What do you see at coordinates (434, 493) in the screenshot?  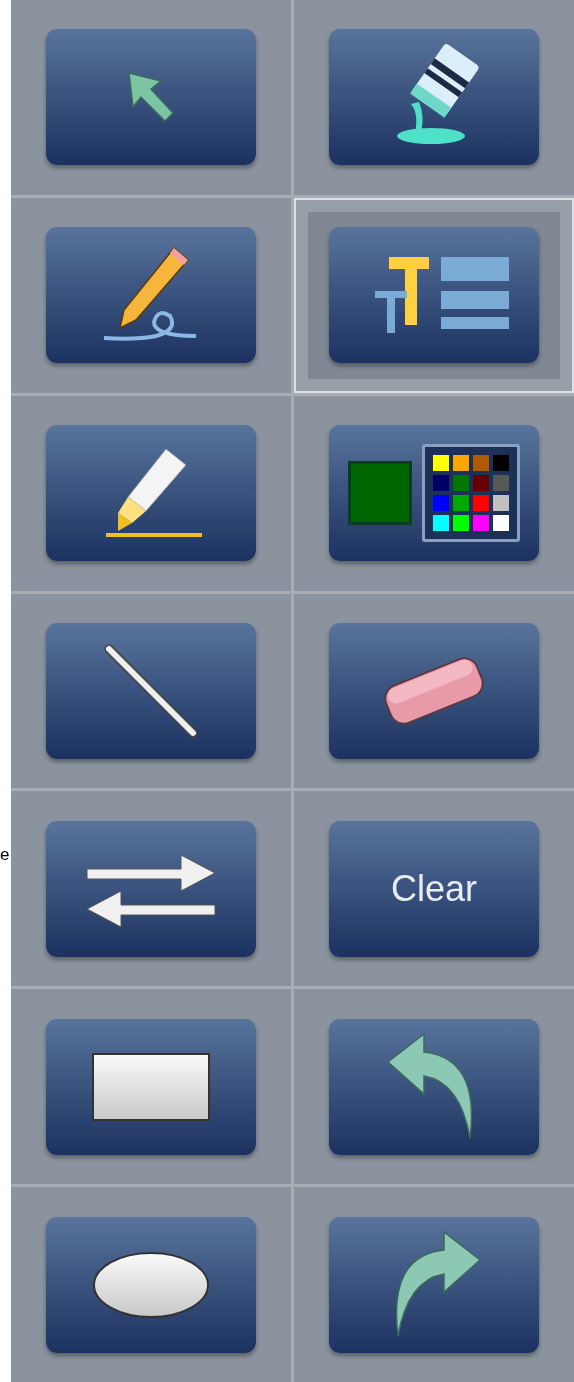 I see `color-picker-button` at bounding box center [434, 493].